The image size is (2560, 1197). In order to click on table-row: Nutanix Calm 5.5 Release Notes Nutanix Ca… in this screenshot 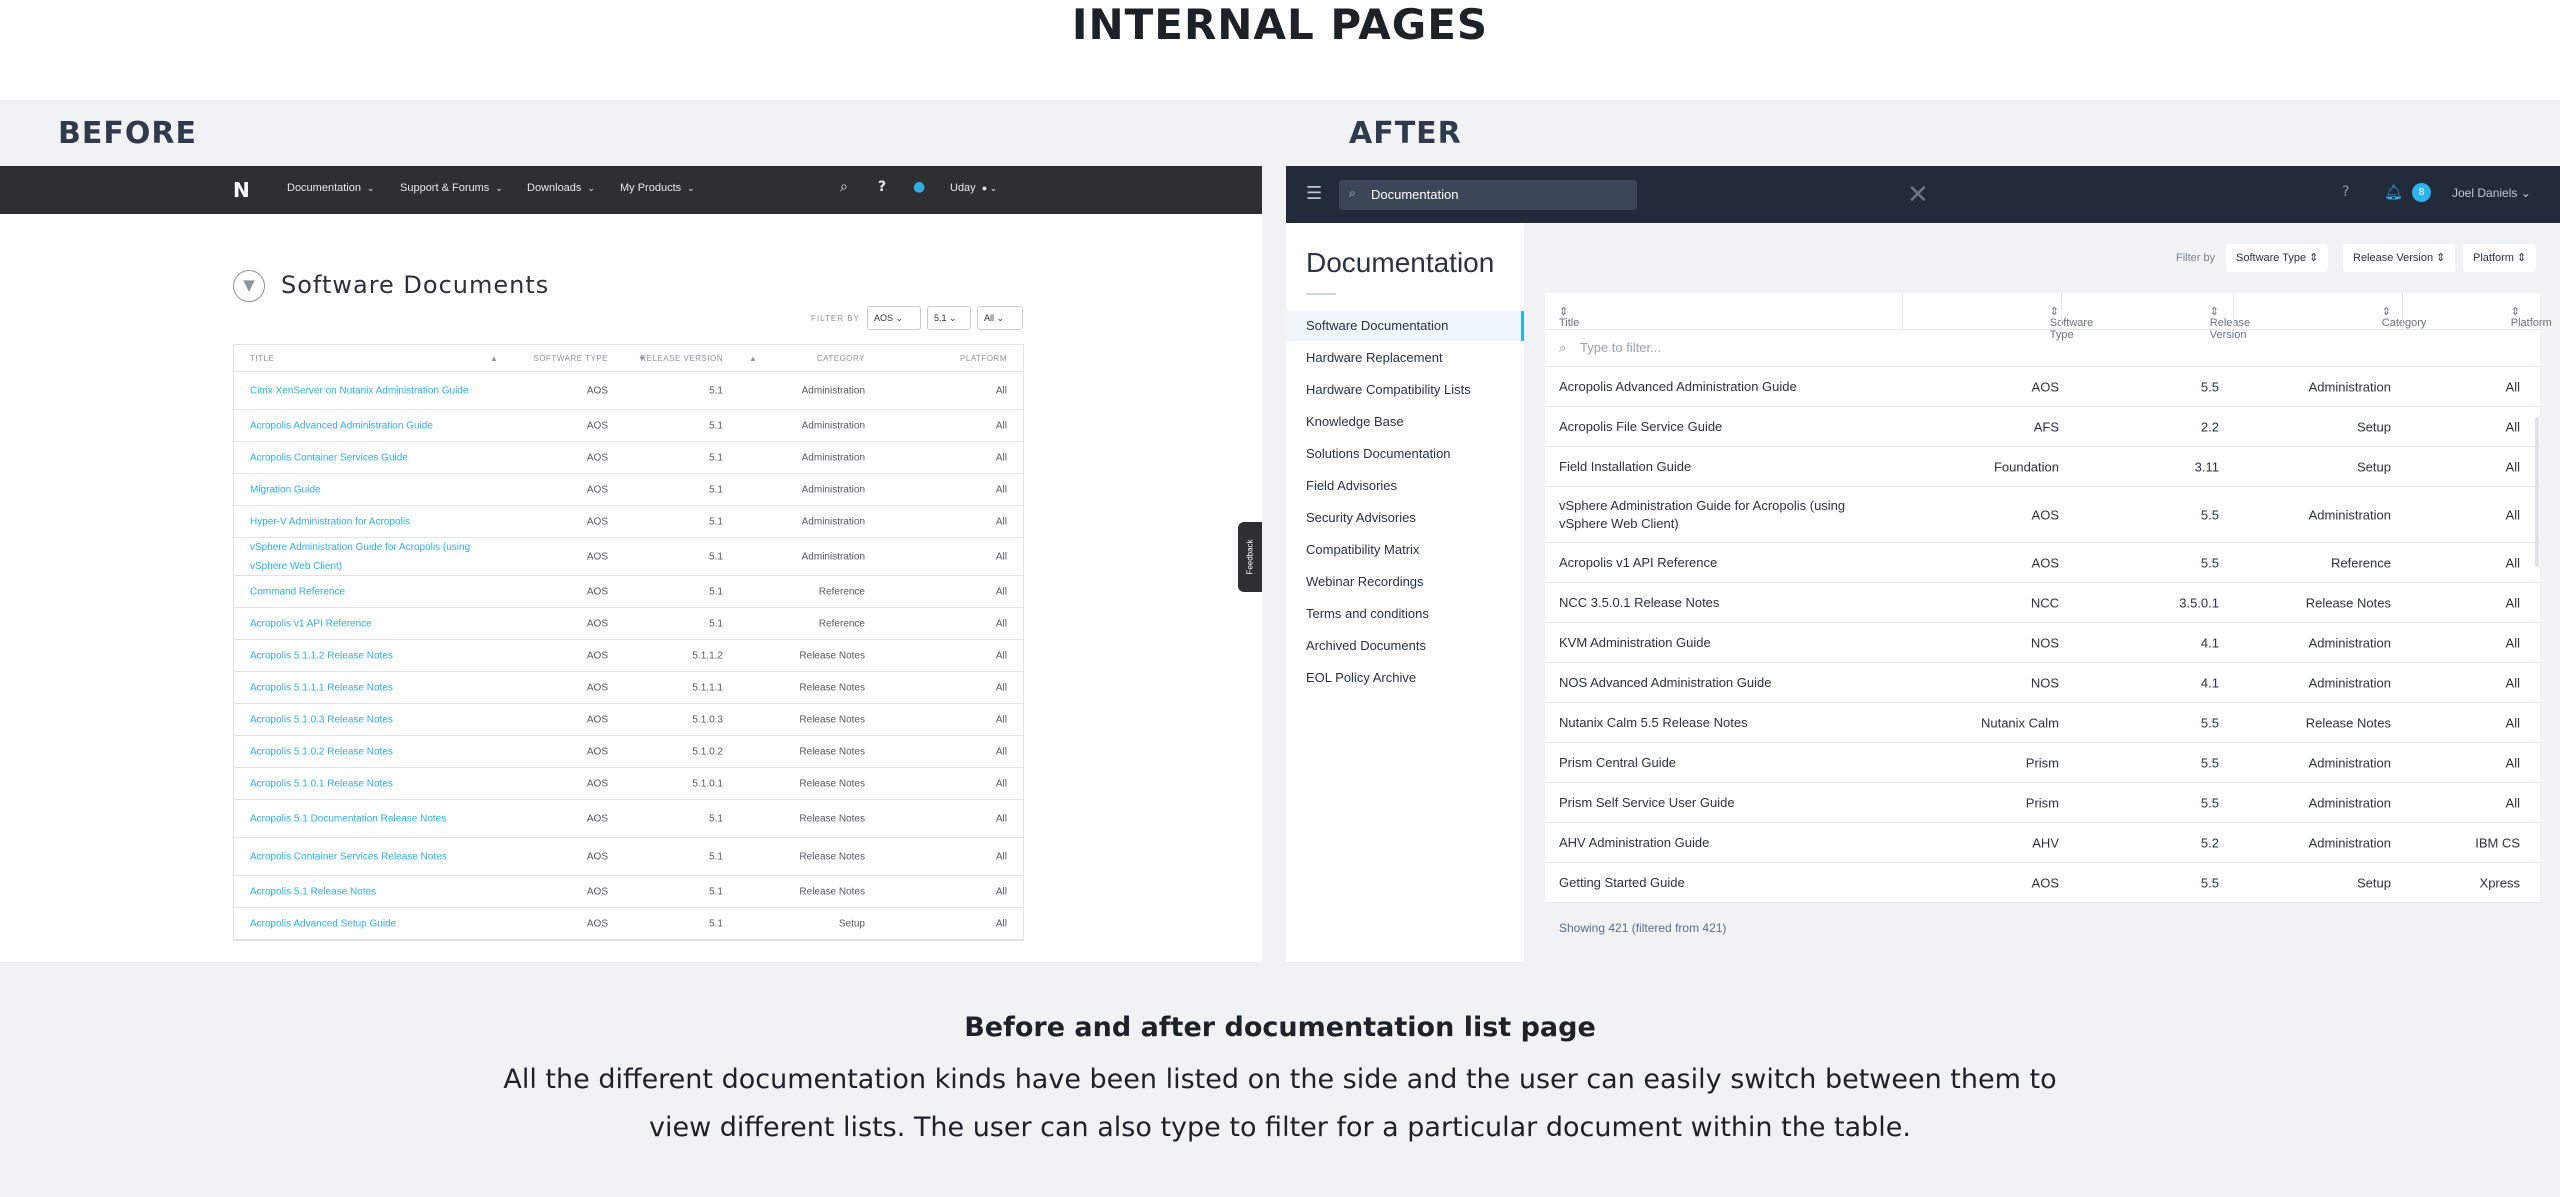, I will do `click(2042, 723)`.